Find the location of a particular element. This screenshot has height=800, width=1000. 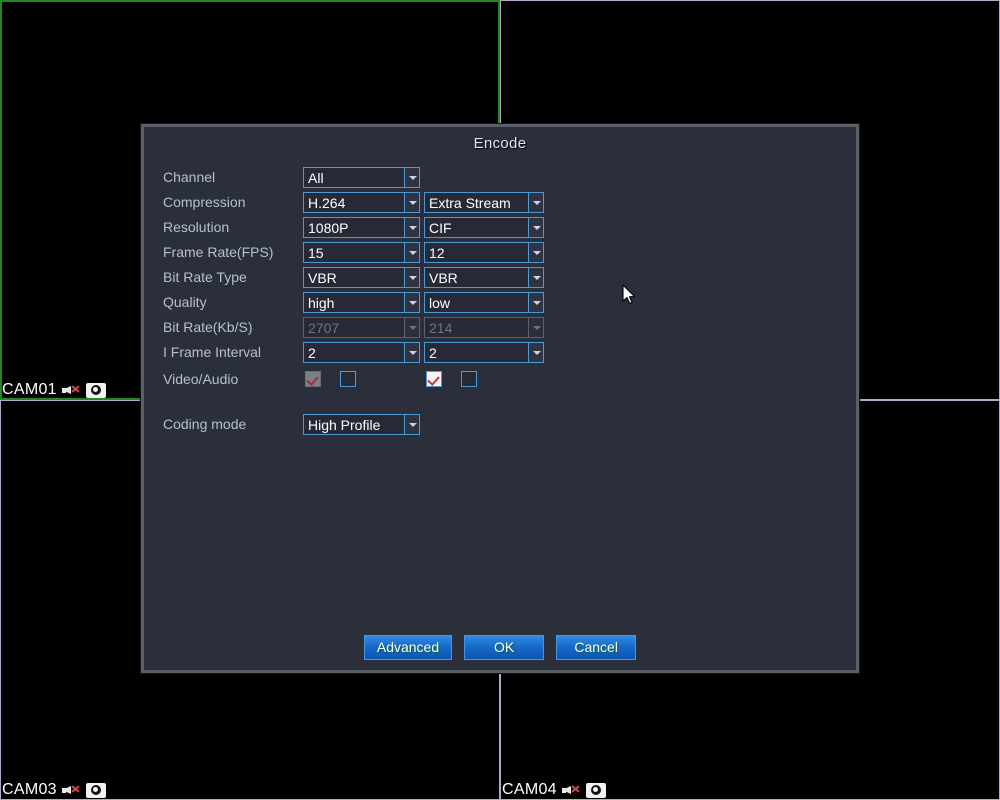

ok-button: OK is located at coordinates (504, 647).